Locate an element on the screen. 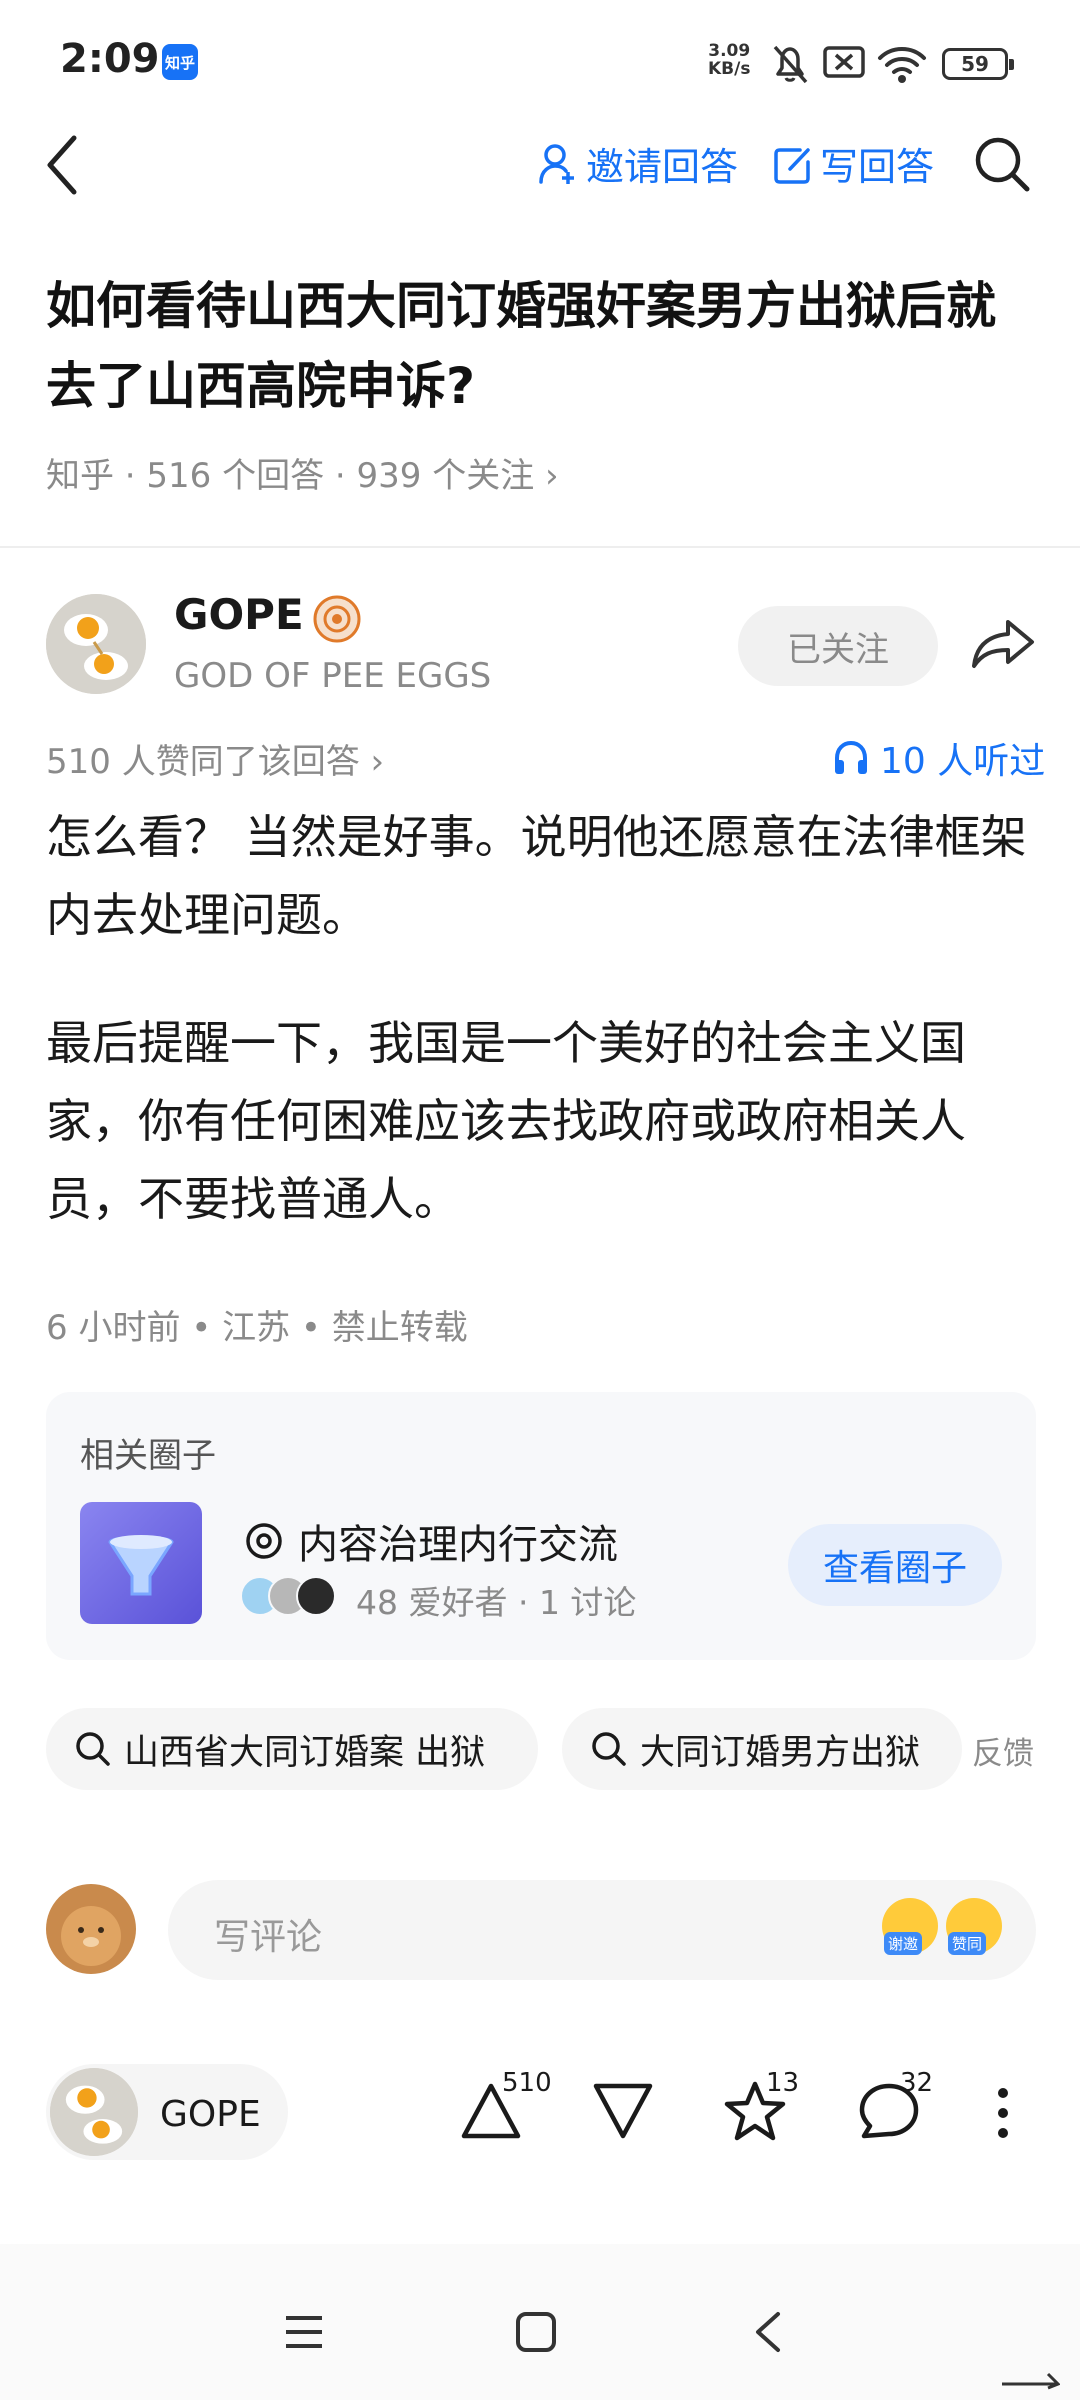  follow-button: 已关注 is located at coordinates (838, 646).